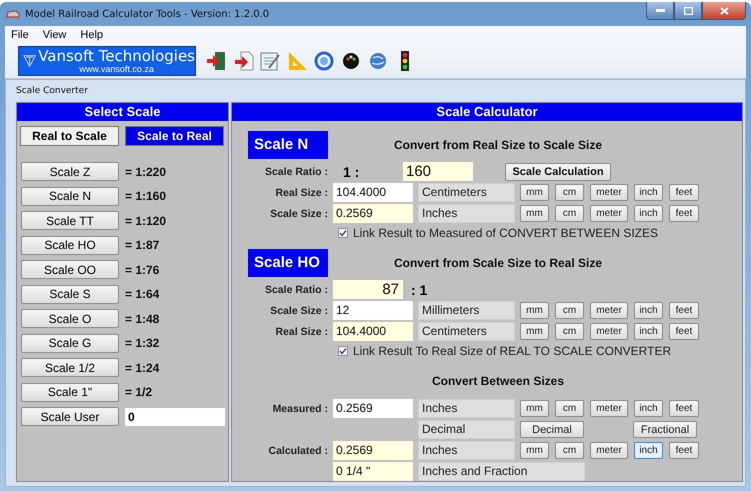 Image resolution: width=751 pixels, height=491 pixels. What do you see at coordinates (70, 171) in the screenshot?
I see `scale-button: Scale Z` at bounding box center [70, 171].